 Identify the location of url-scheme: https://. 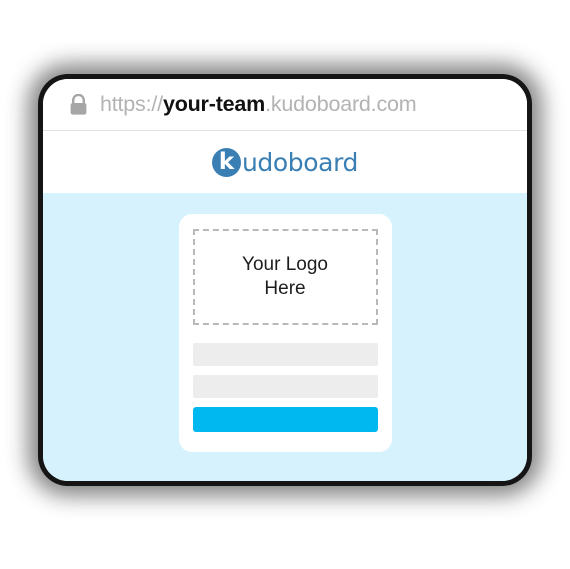
(131, 104).